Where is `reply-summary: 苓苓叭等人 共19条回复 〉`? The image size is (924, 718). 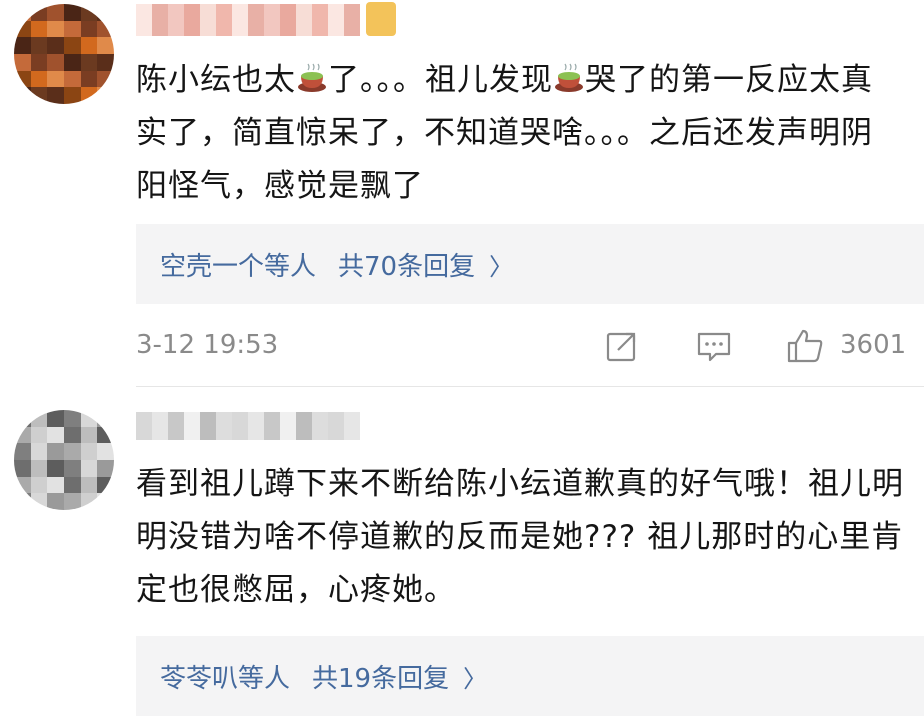
reply-summary: 苓苓叭等人 共19条回复 〉 is located at coordinates (530, 676).